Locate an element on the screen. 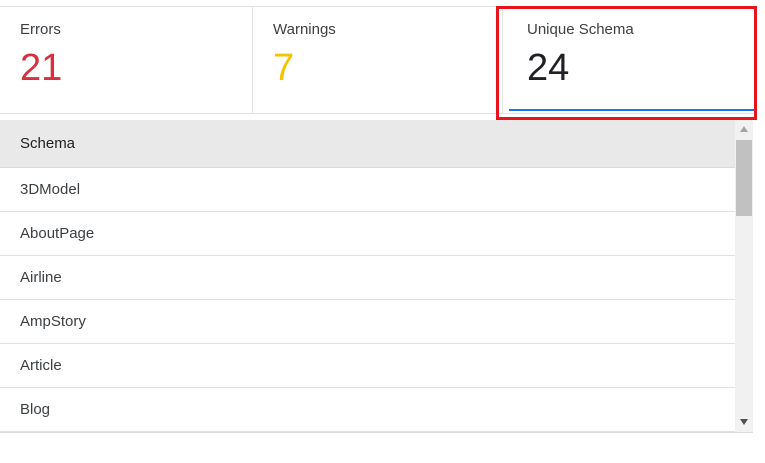 The image size is (765, 463). table-row: AboutPage is located at coordinates (367, 234).